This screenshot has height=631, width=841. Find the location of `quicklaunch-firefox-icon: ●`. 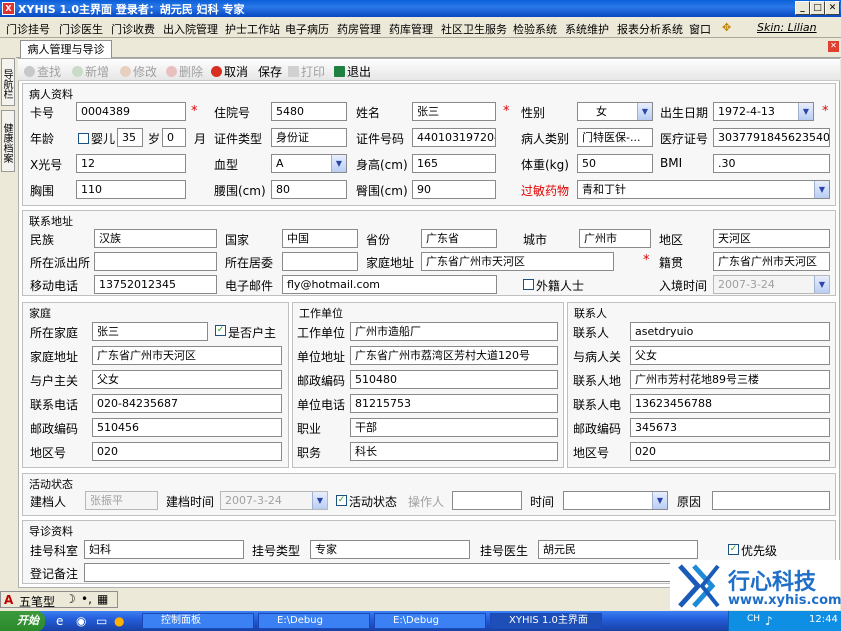

quicklaunch-firefox-icon: ● is located at coordinates (119, 621).